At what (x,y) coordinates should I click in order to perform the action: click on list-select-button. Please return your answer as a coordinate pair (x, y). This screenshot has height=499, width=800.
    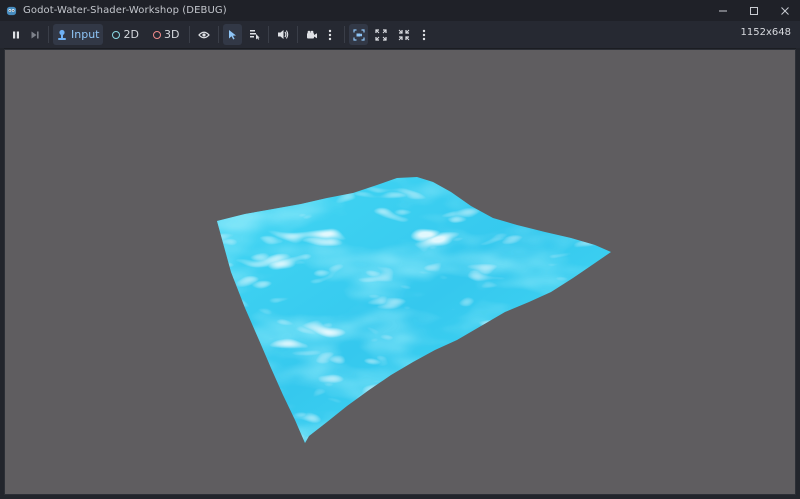
    Looking at the image, I should click on (254, 34).